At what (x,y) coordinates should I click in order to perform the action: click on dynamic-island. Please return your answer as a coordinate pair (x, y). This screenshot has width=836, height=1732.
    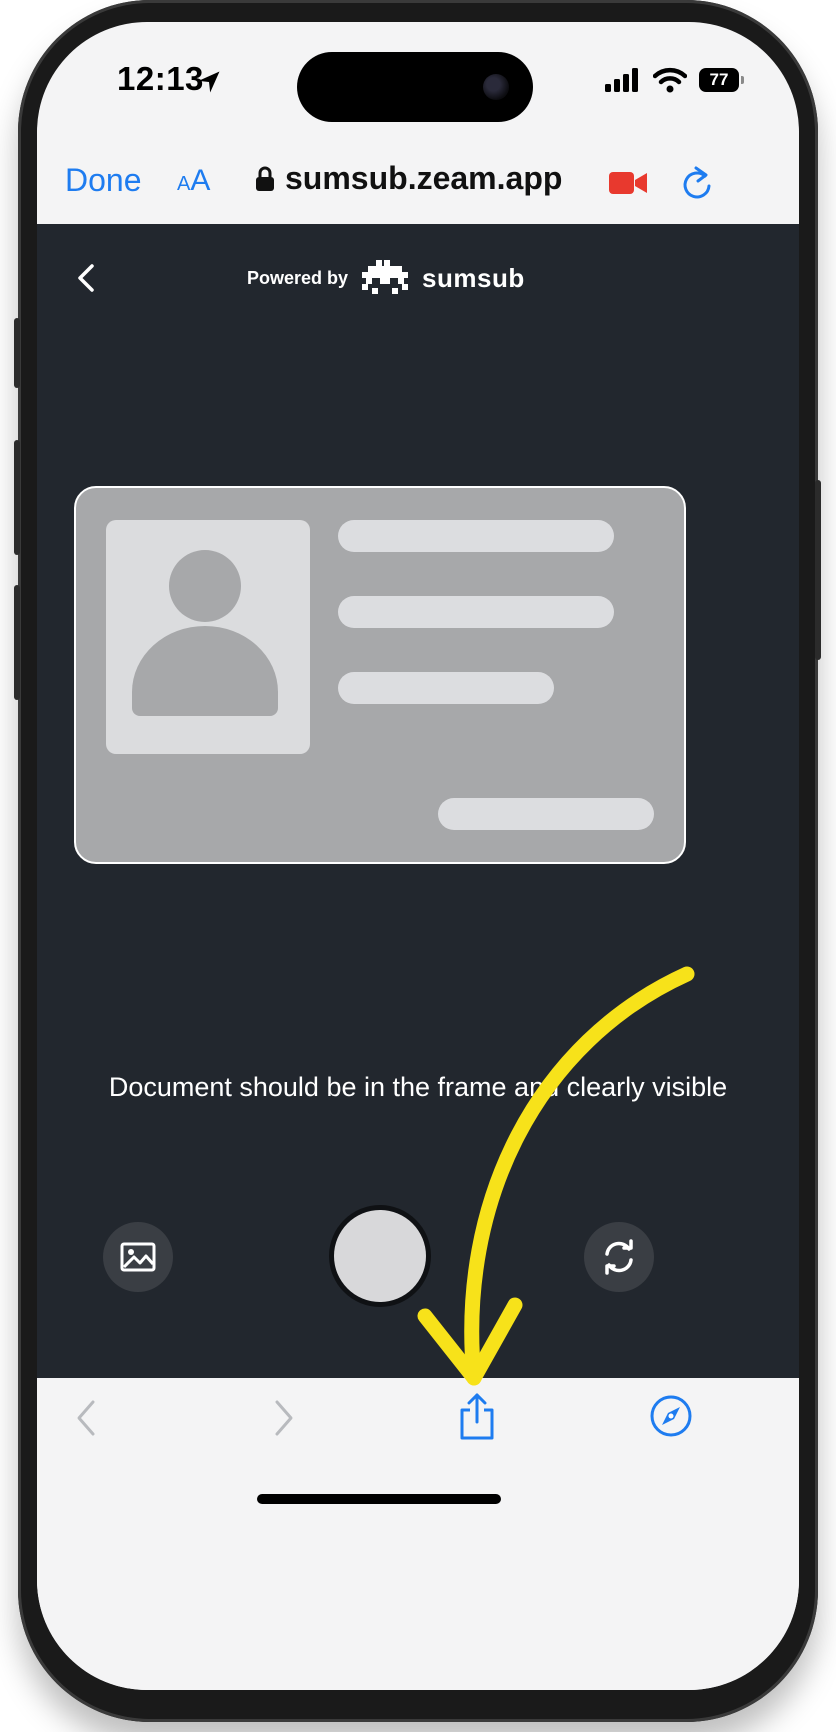
    Looking at the image, I should click on (415, 87).